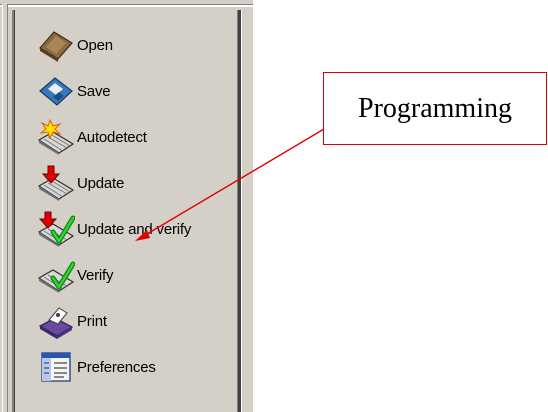 The height and width of the screenshot is (412, 548). I want to click on preferences-button: Preferences, so click(126, 367).